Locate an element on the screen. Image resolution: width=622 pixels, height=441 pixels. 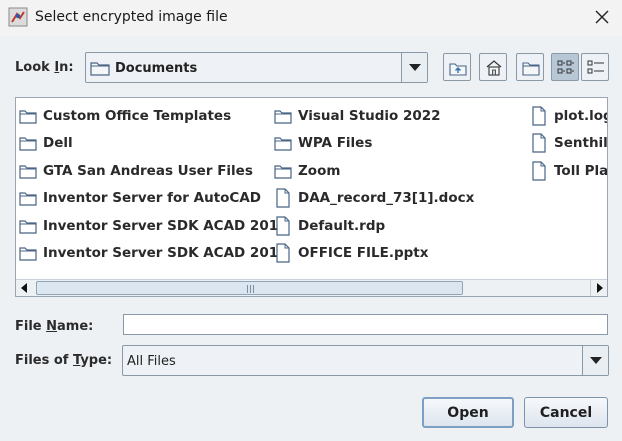
arrow-right-icon is located at coordinates (600, 288).